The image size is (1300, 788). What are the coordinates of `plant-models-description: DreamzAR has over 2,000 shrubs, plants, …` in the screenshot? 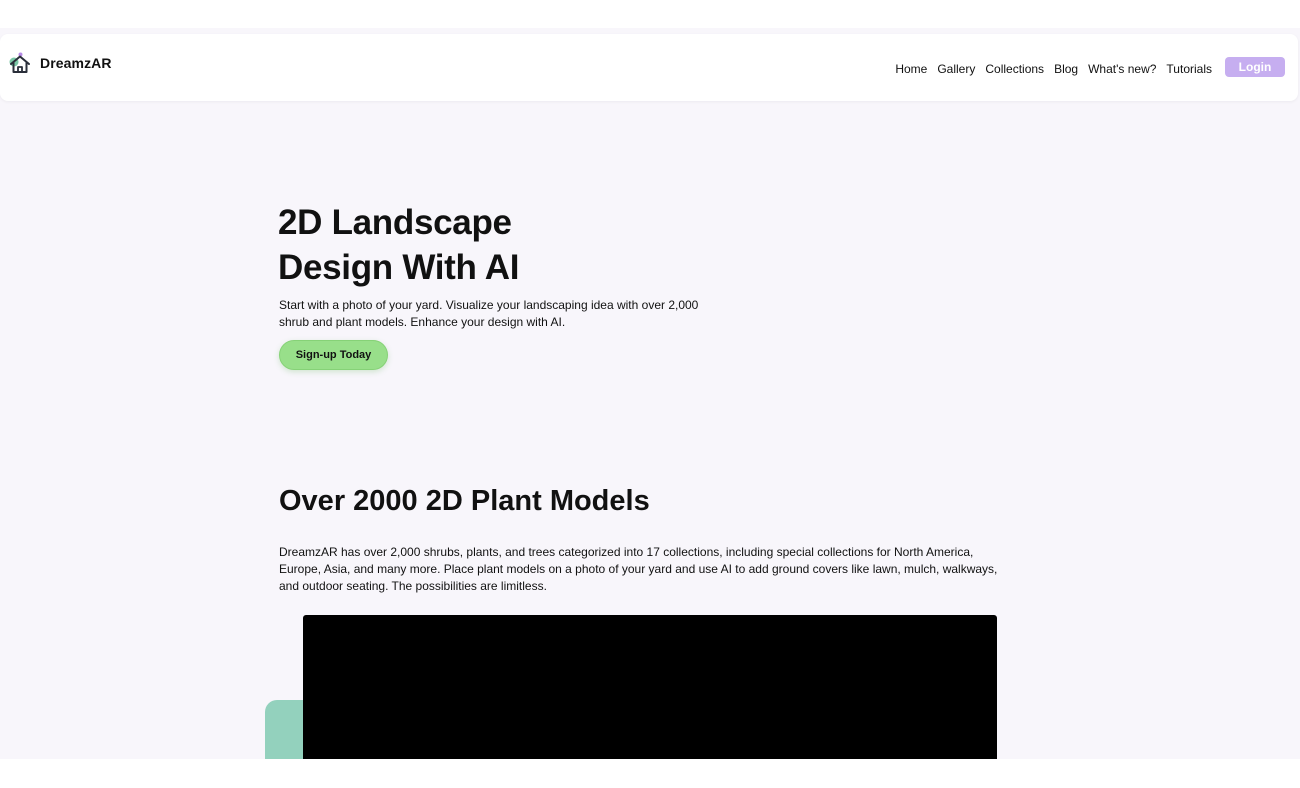 It's located at (638, 569).